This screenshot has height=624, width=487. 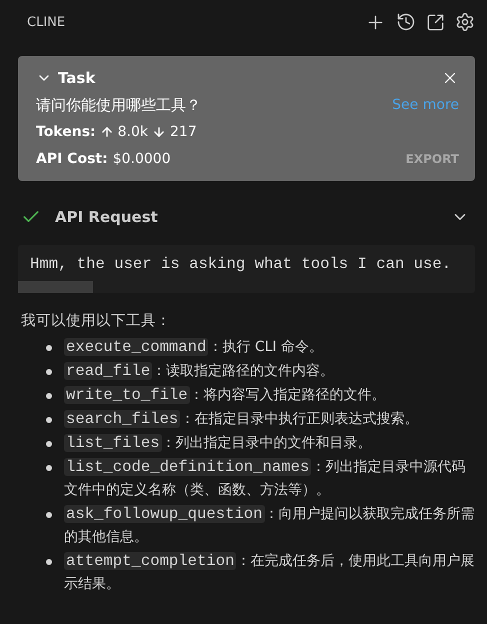 I want to click on arrow-up-icon, so click(x=107, y=132).